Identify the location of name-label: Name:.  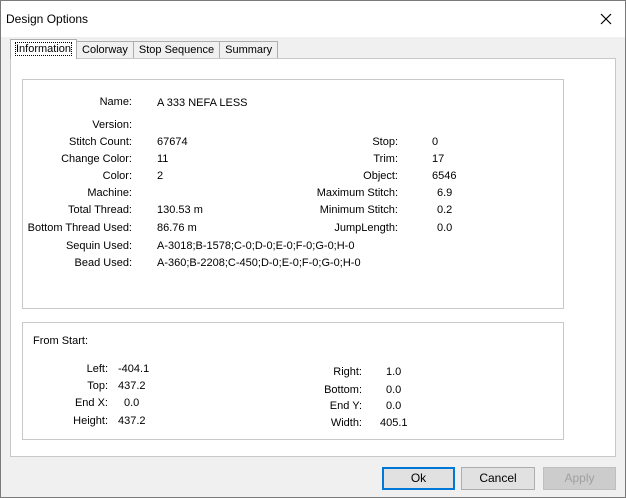
(115, 102).